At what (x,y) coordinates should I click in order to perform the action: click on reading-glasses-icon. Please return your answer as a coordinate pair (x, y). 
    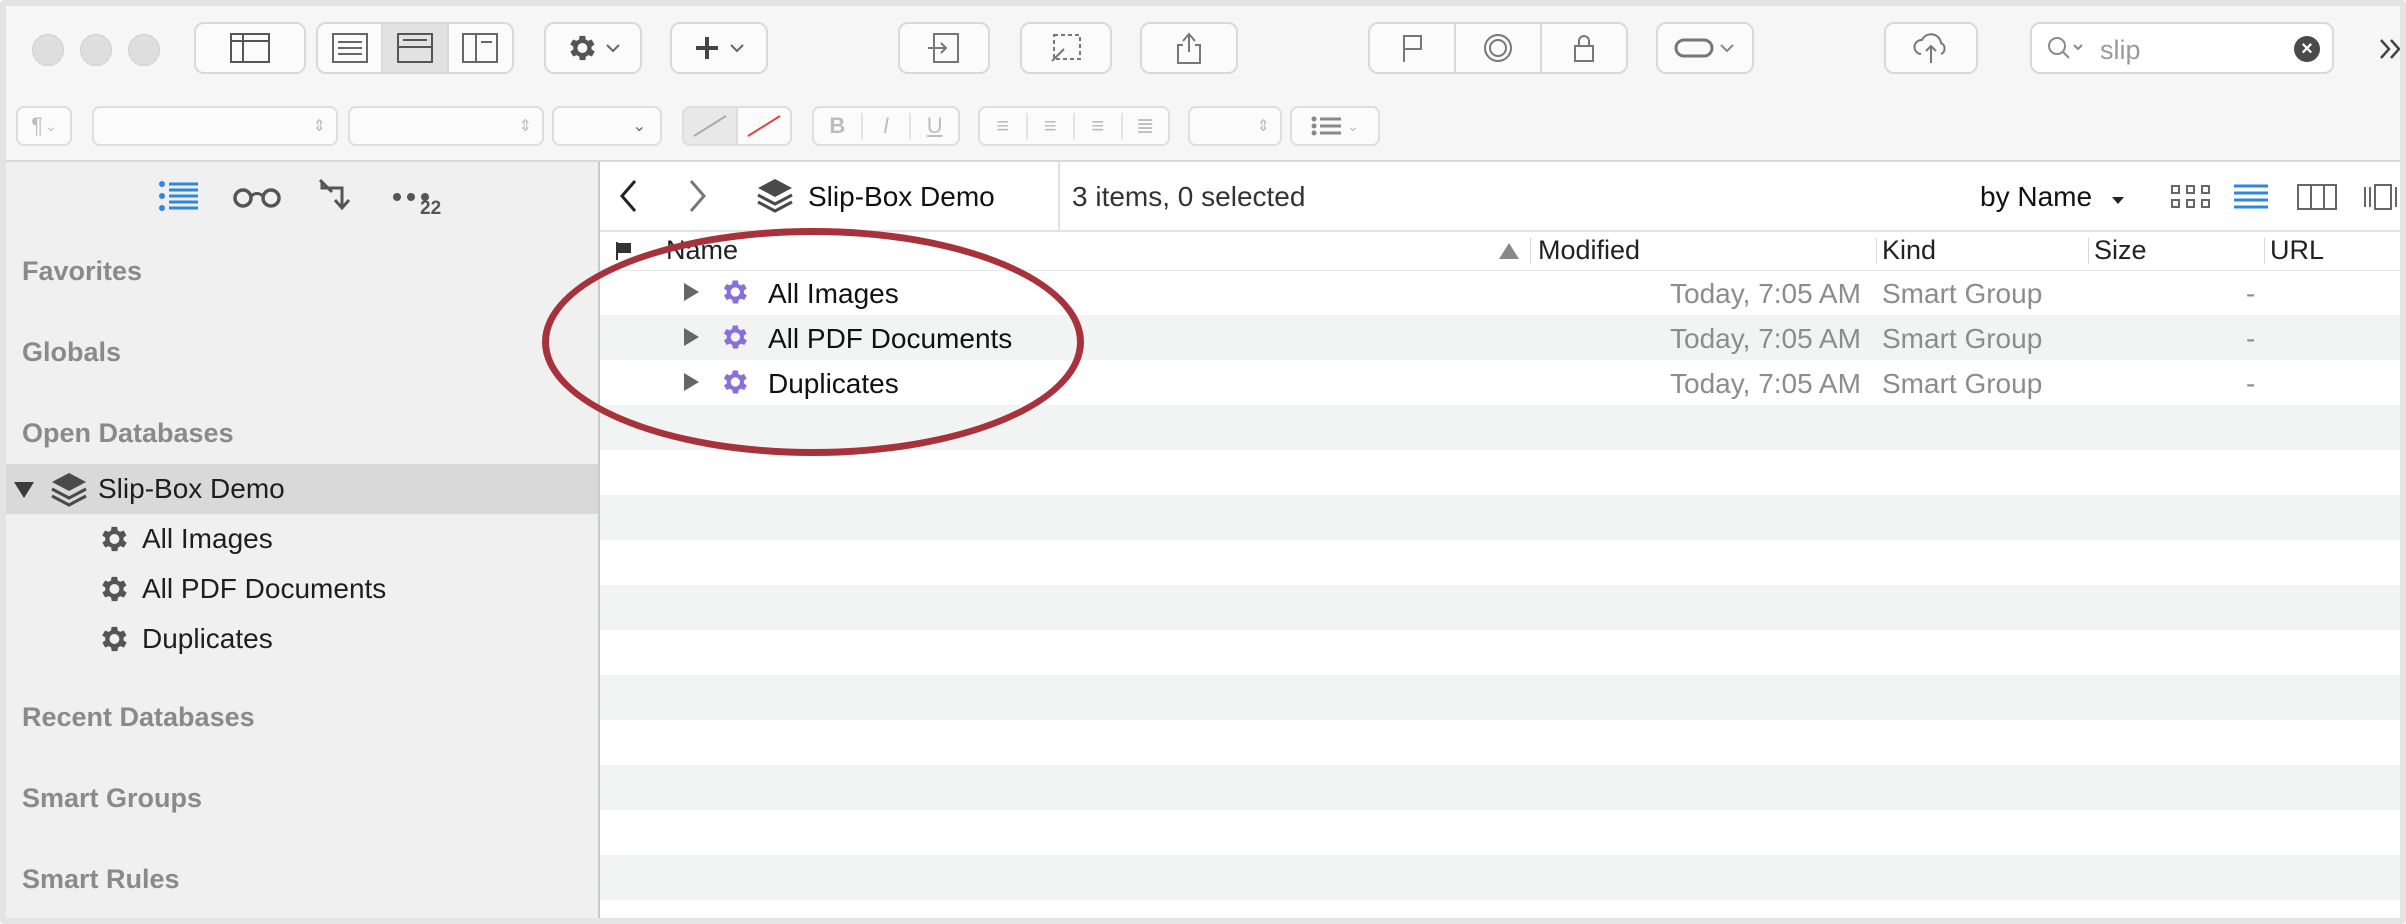
    Looking at the image, I should click on (257, 197).